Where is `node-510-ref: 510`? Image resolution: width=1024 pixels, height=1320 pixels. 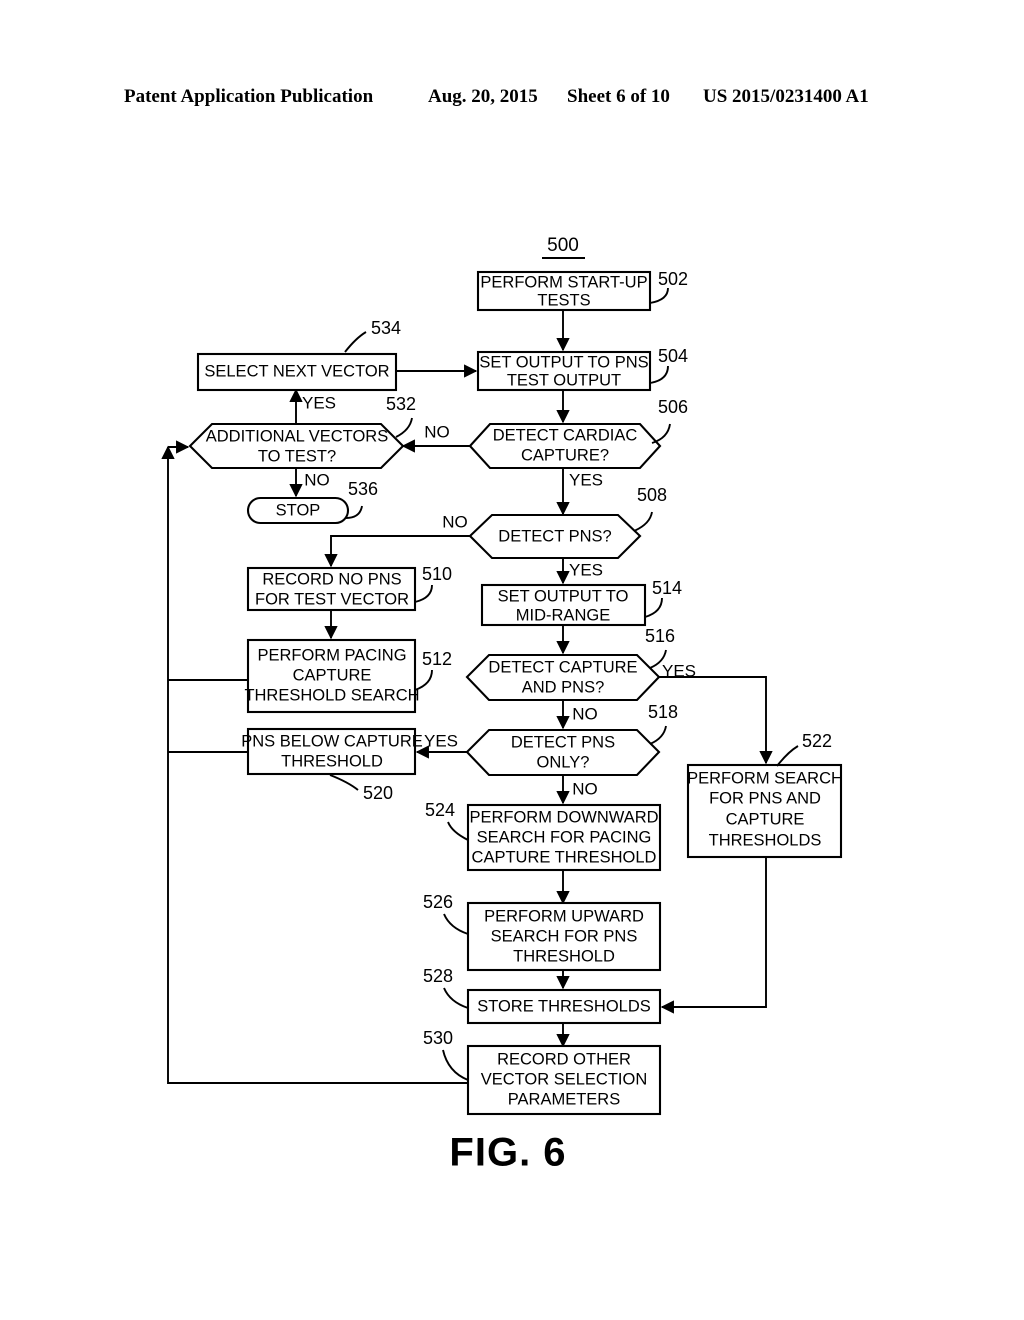
node-510-ref: 510 is located at coordinates (437, 574).